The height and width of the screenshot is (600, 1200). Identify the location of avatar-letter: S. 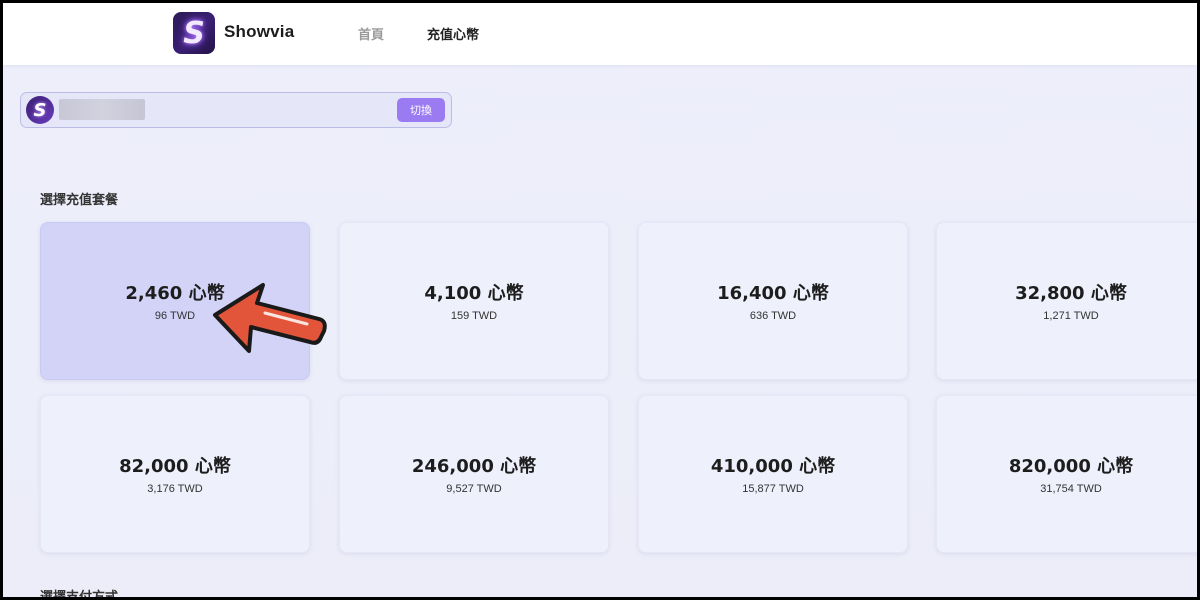
(40, 110).